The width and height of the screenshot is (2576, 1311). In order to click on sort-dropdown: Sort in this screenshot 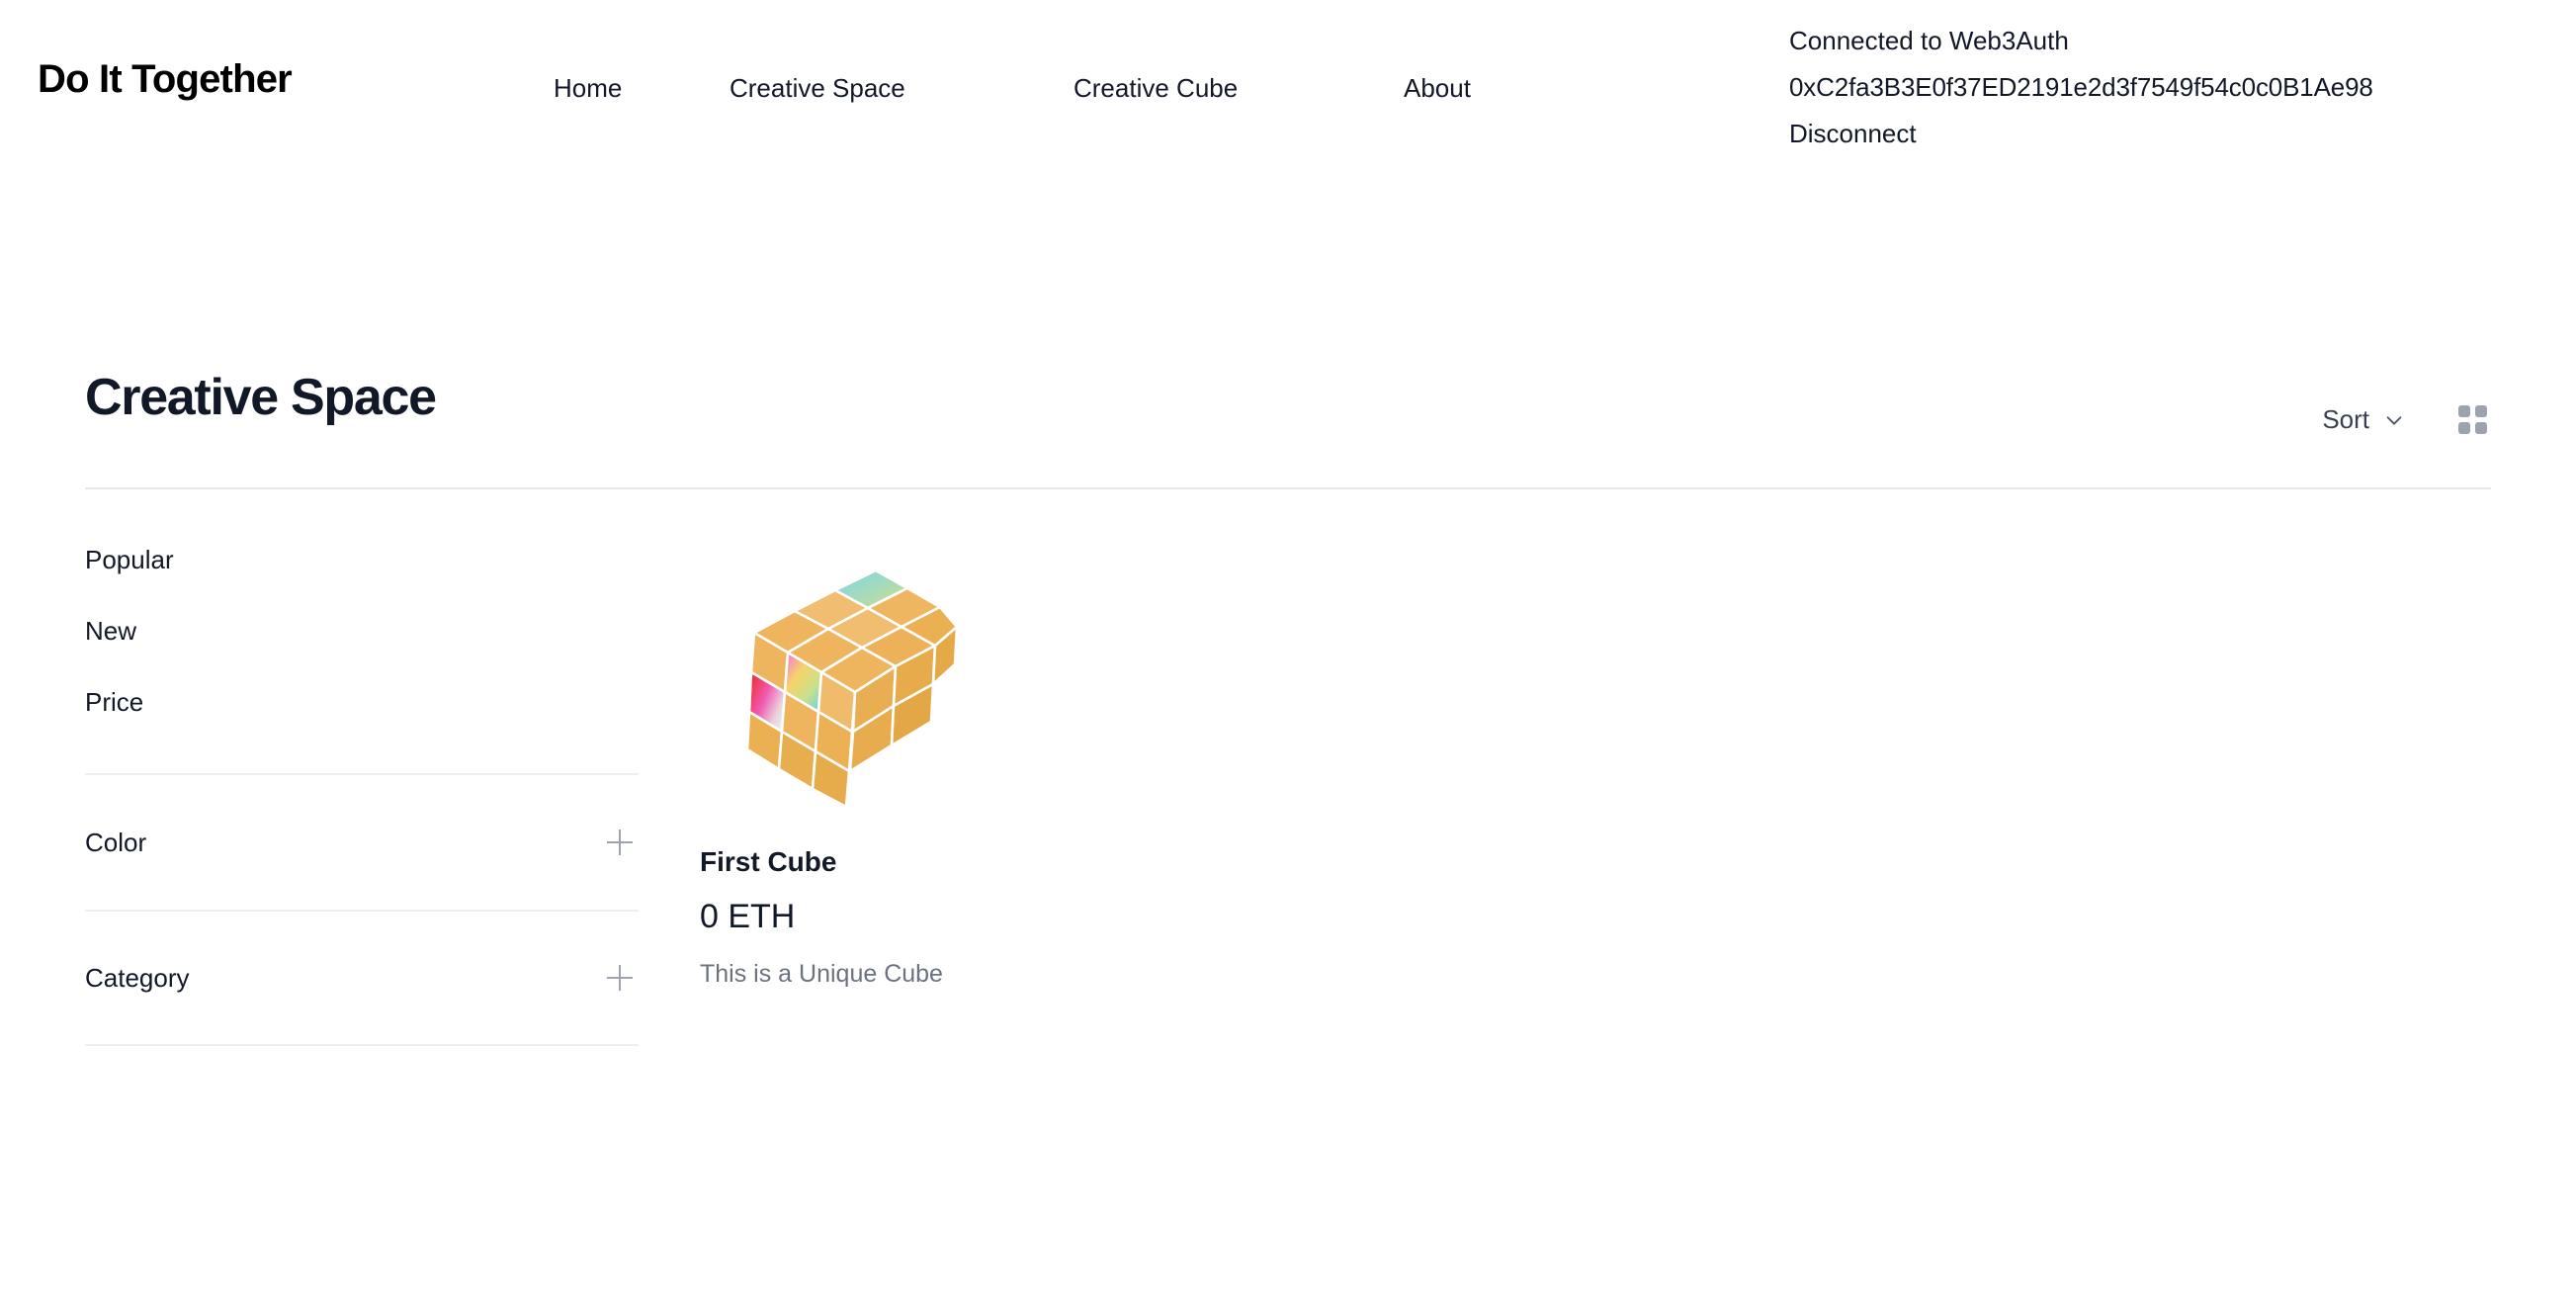, I will do `click(2363, 420)`.